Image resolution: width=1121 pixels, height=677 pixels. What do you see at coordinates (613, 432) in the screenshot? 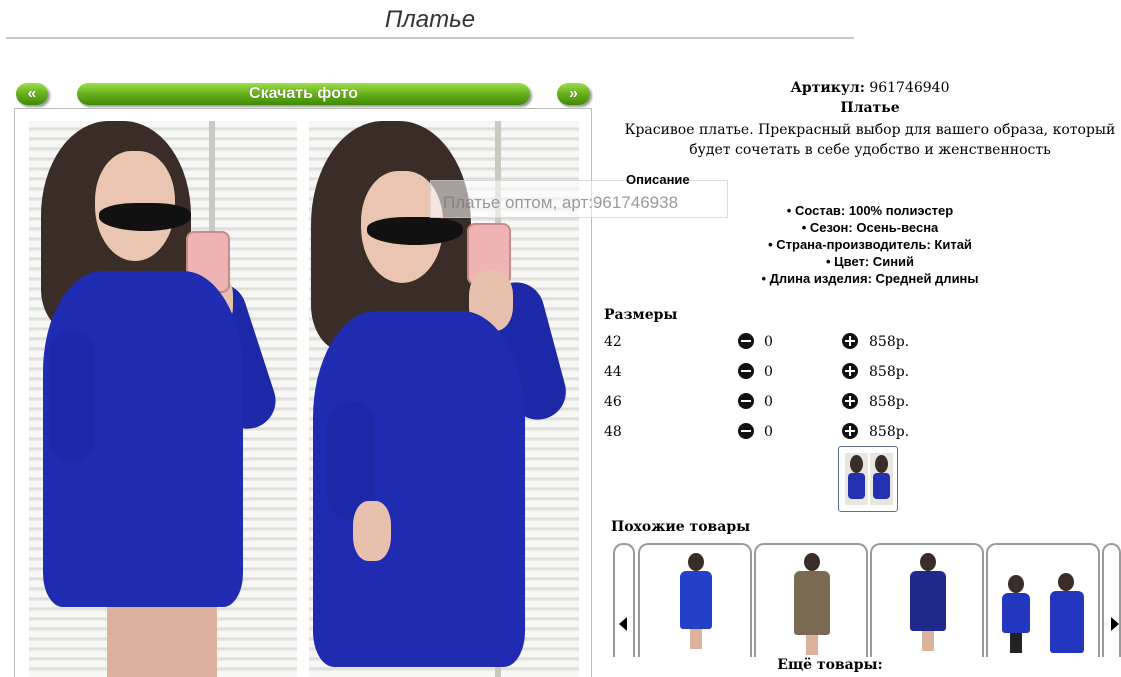
I see `size-label: 48` at bounding box center [613, 432].